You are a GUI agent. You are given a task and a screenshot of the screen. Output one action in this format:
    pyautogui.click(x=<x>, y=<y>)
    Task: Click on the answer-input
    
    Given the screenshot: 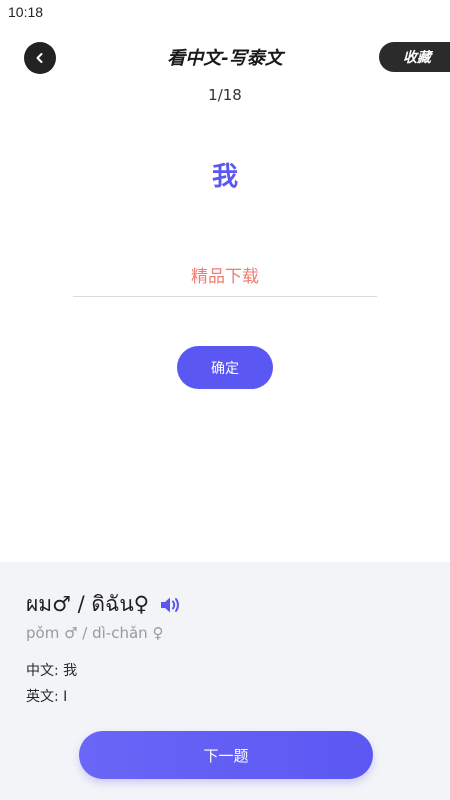 What is the action you would take?
    pyautogui.click(x=225, y=274)
    